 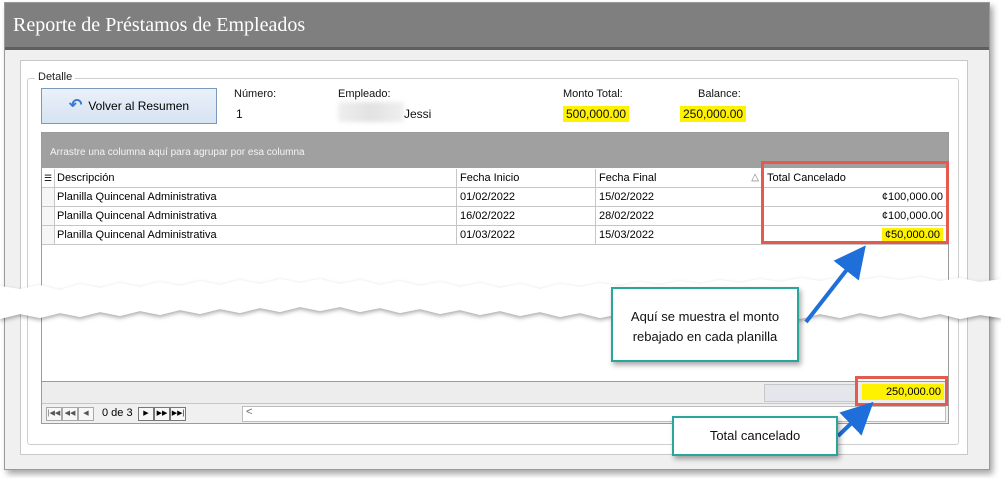 I want to click on numero-label: Número:, so click(x=255, y=94).